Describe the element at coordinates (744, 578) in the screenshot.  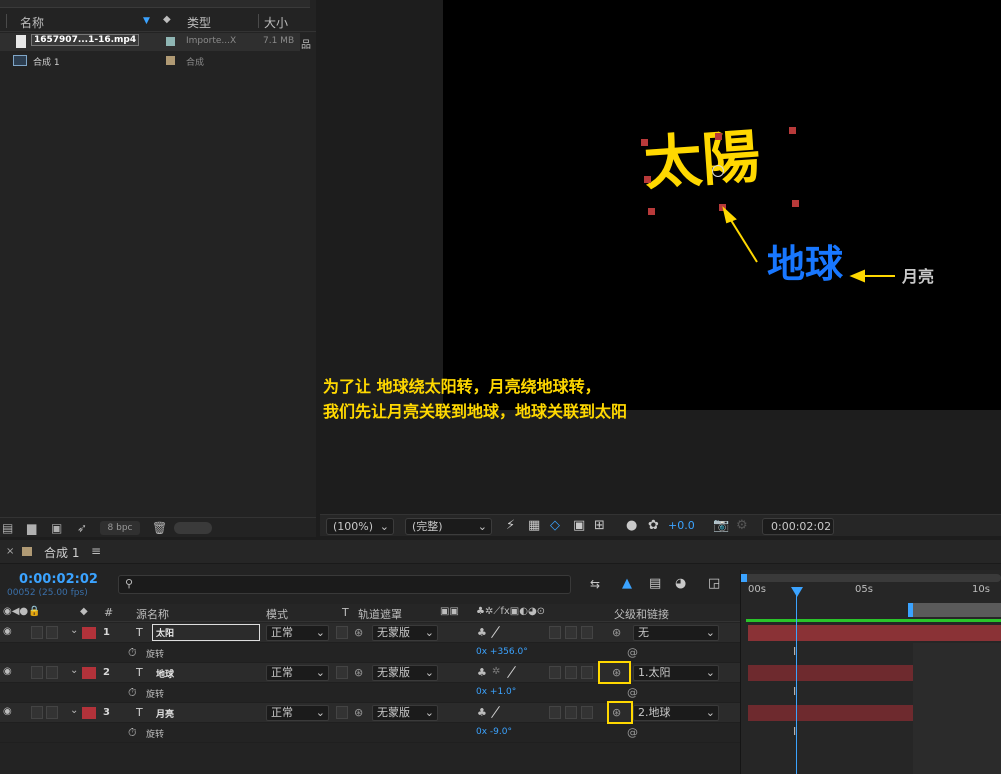
I see `work-area-start-handle` at that location.